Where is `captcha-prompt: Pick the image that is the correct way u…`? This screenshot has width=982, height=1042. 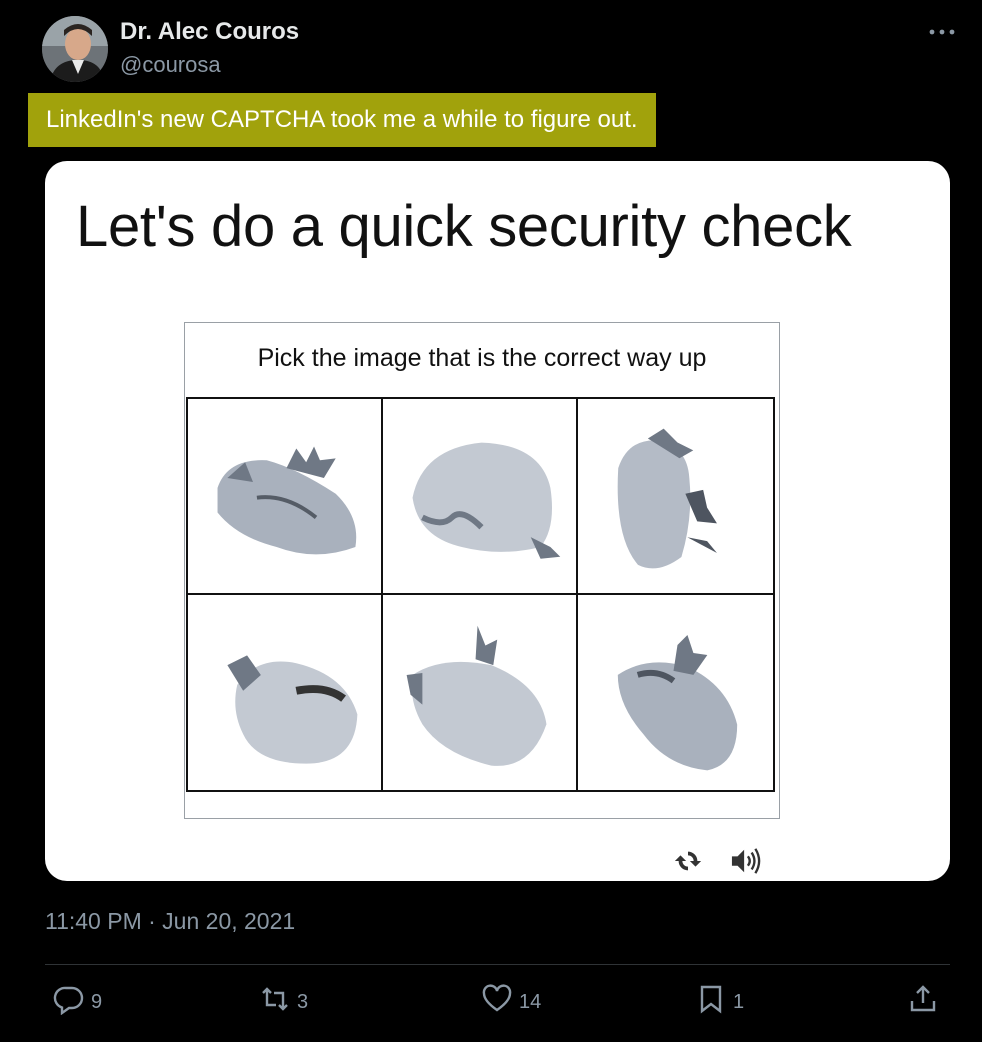 captcha-prompt: Pick the image that is the correct way u… is located at coordinates (482, 358).